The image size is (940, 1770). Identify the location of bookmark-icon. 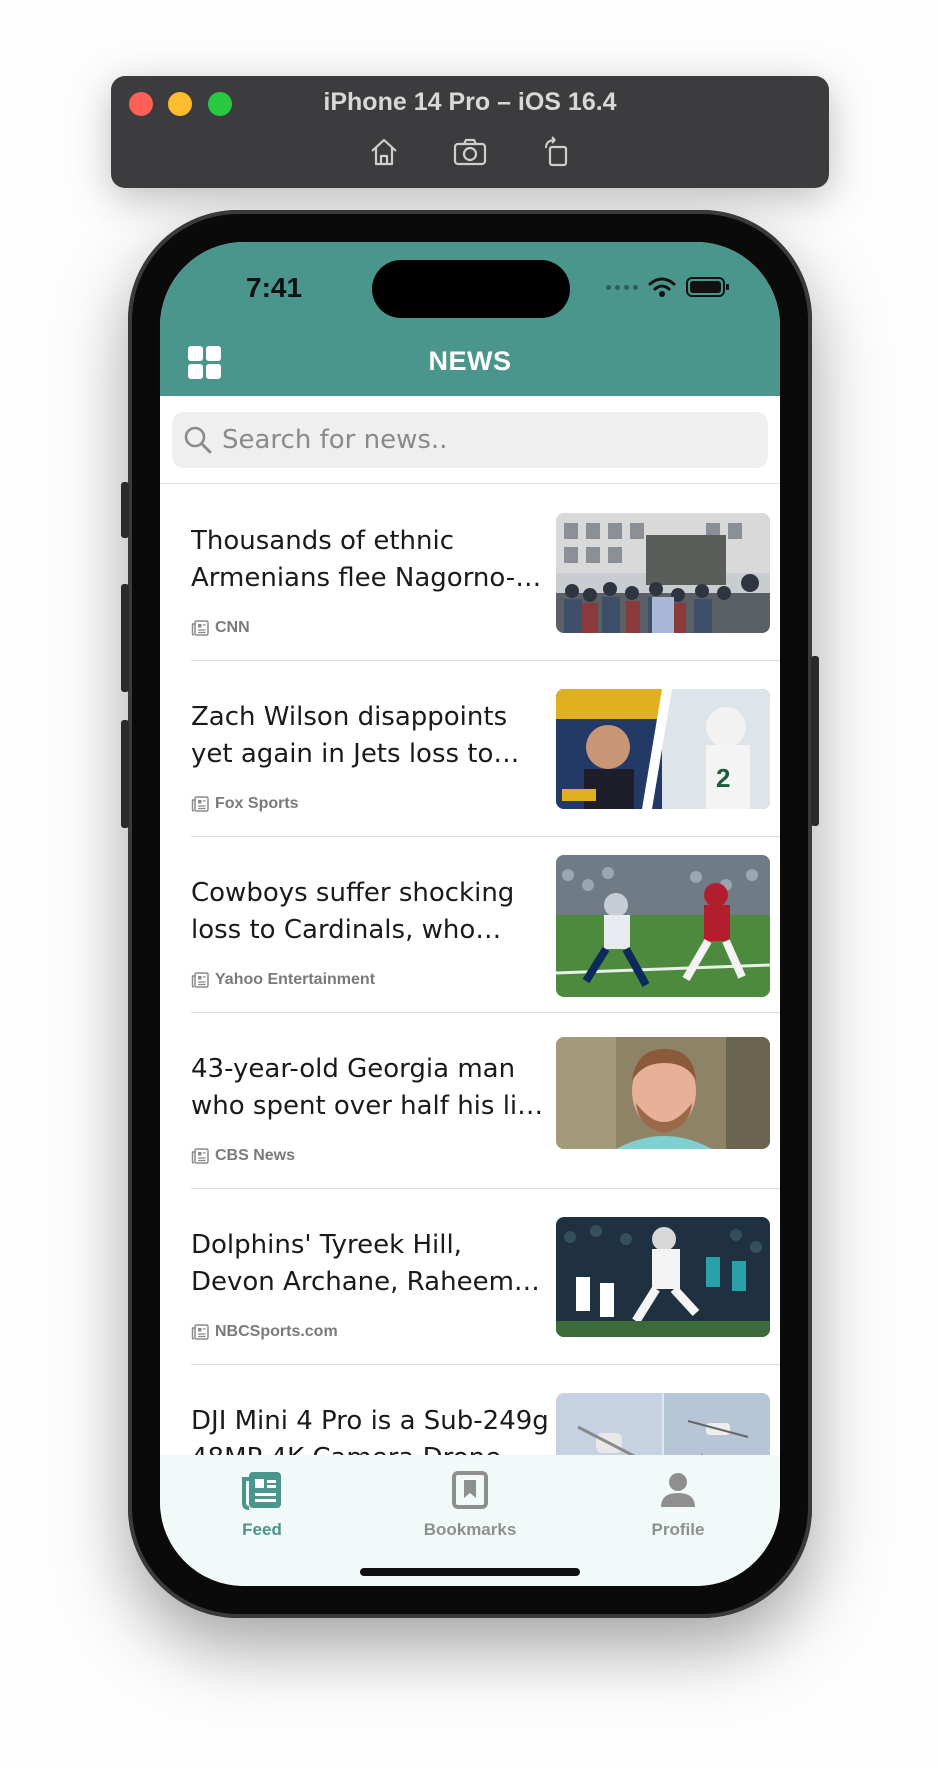
(470, 1490).